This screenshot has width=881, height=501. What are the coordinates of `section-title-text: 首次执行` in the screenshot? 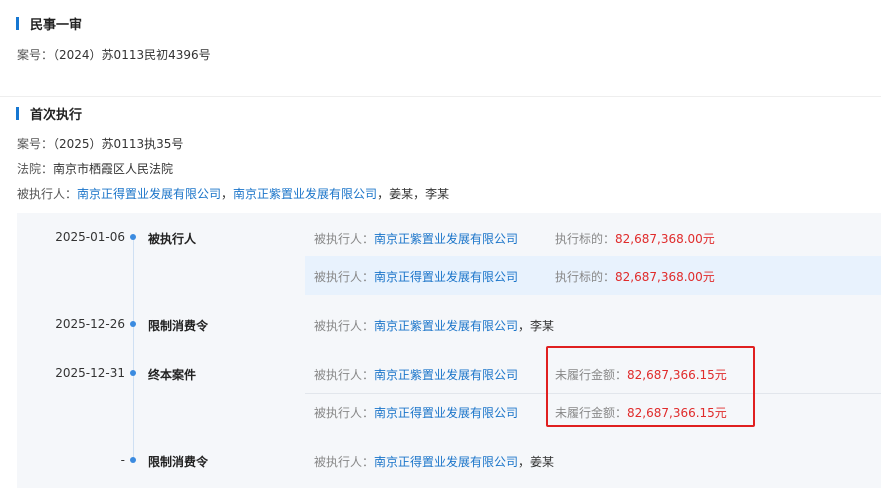 It's located at (56, 115).